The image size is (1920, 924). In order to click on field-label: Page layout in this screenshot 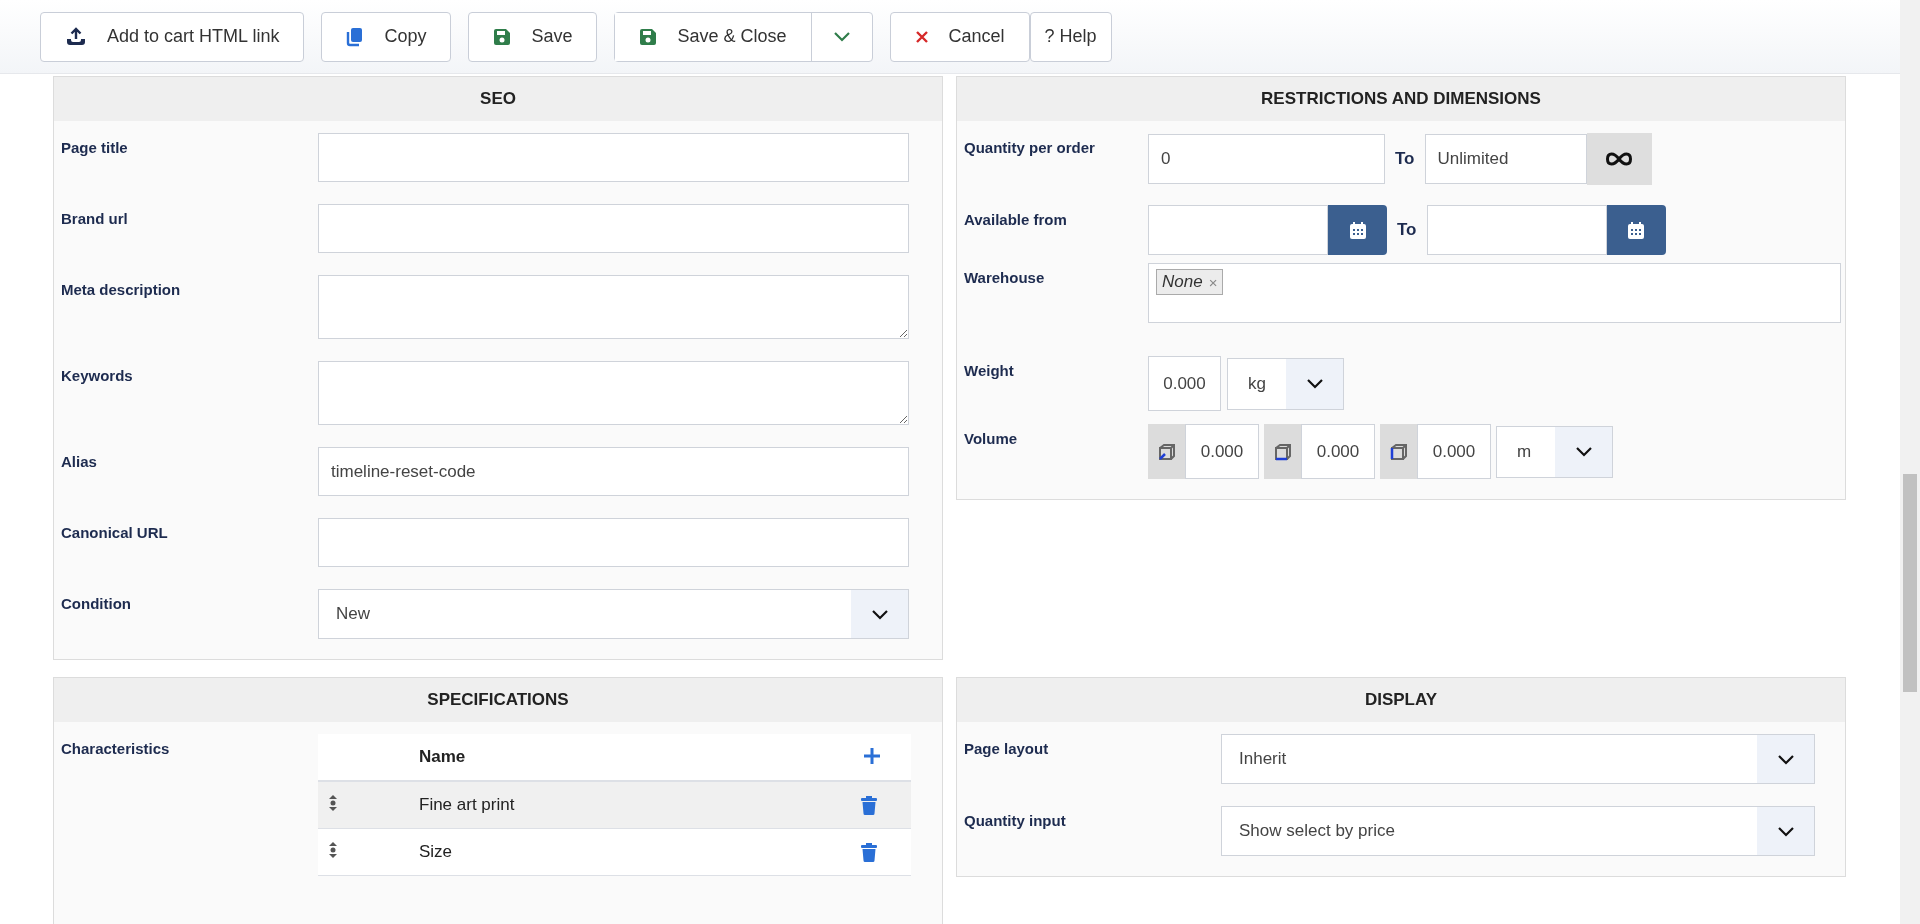, I will do `click(1007, 749)`.